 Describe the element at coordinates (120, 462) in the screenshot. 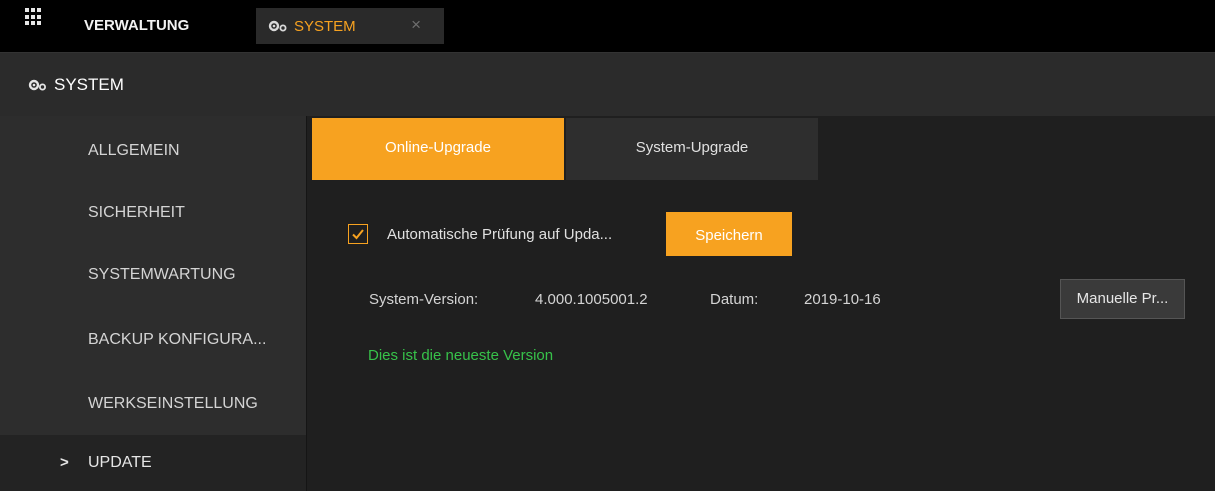

I see `sidebar-item-label: UPDATE` at that location.